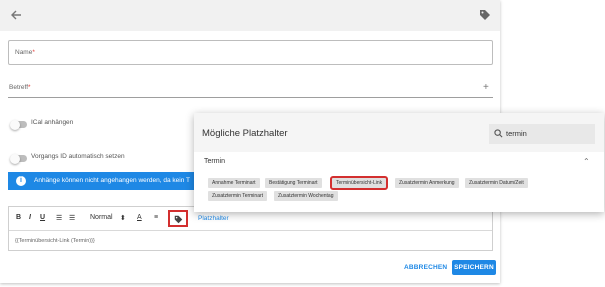  Describe the element at coordinates (101, 217) in the screenshot. I see `format-select: Normal` at that location.